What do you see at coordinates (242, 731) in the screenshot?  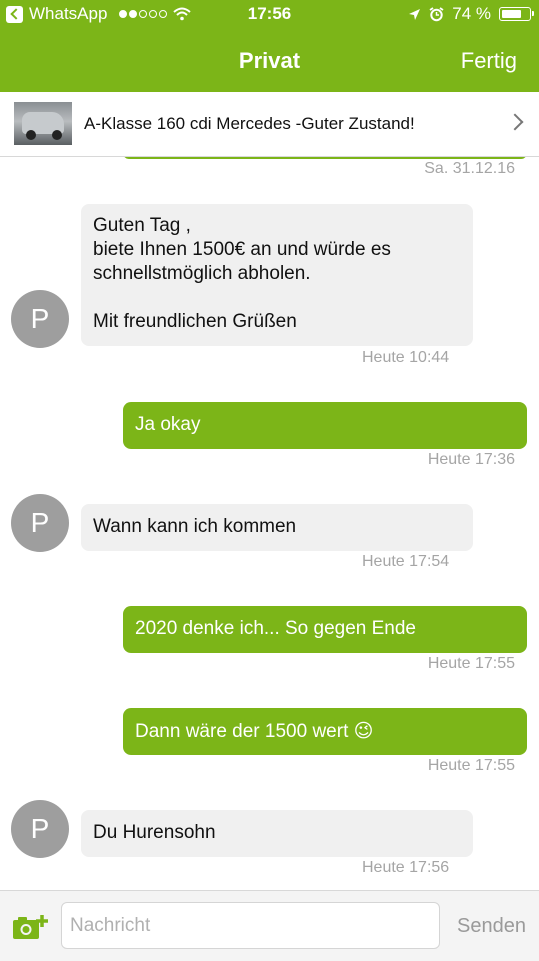 I see `message-text: Dann wäre der 1500 wert` at bounding box center [242, 731].